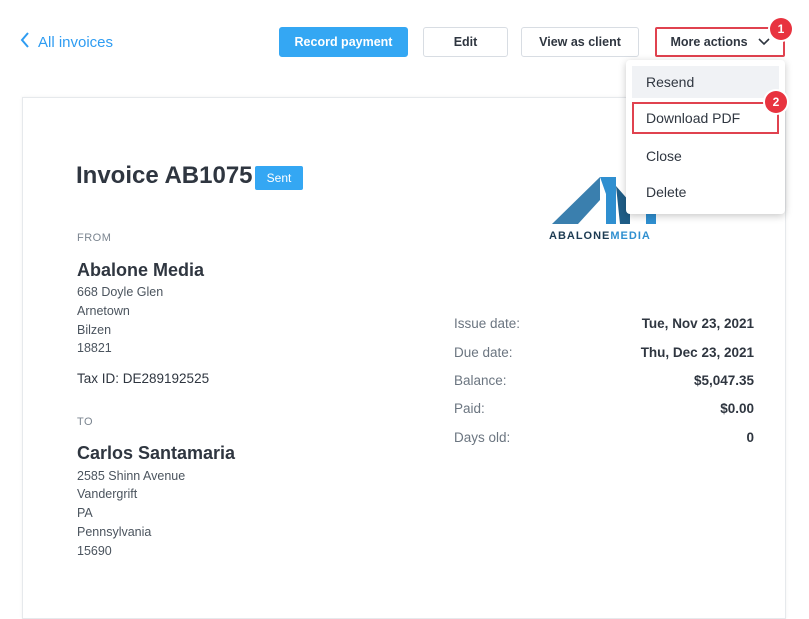  I want to click on from-label: FROM, so click(94, 238).